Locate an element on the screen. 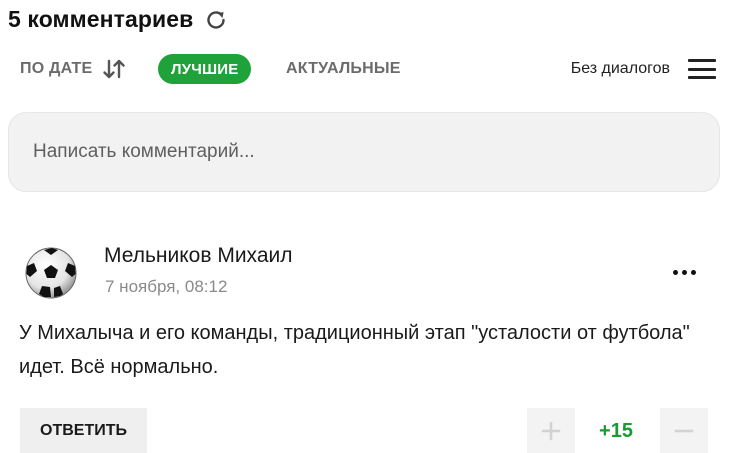 The image size is (730, 453). comments-header: 5 комментариев is located at coordinates (118, 19).